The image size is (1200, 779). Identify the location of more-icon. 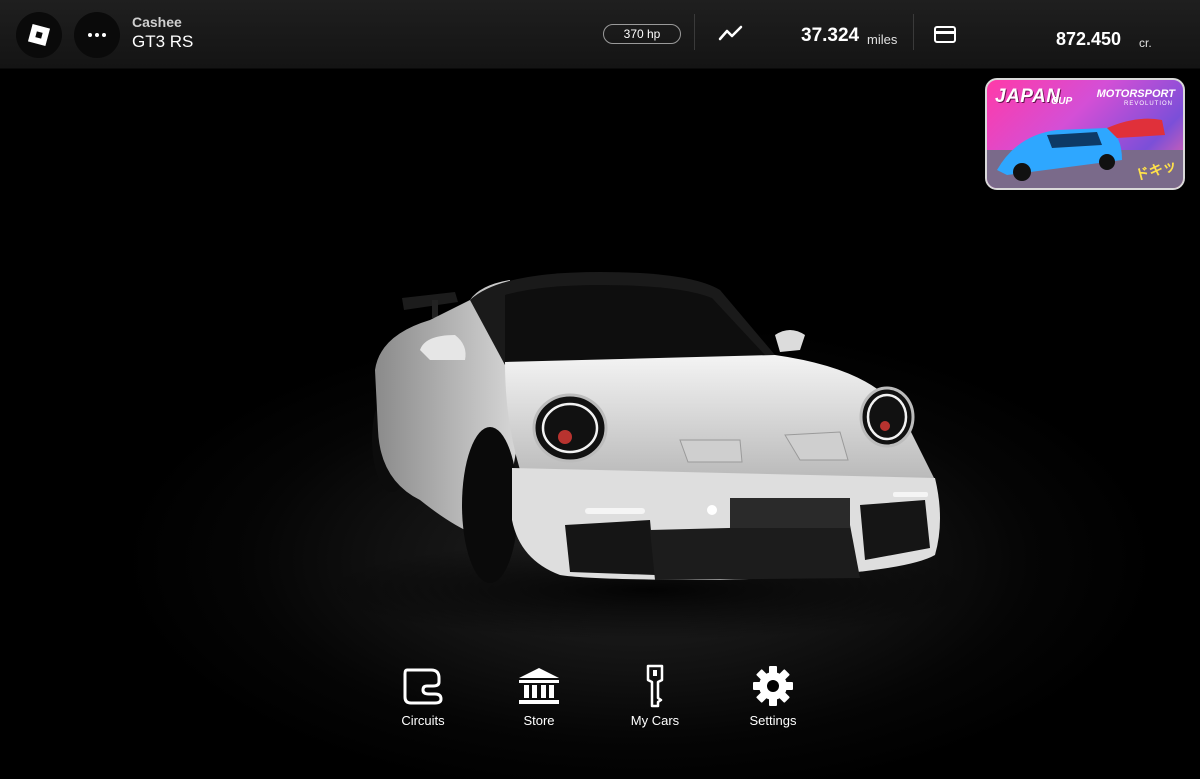
(97, 35).